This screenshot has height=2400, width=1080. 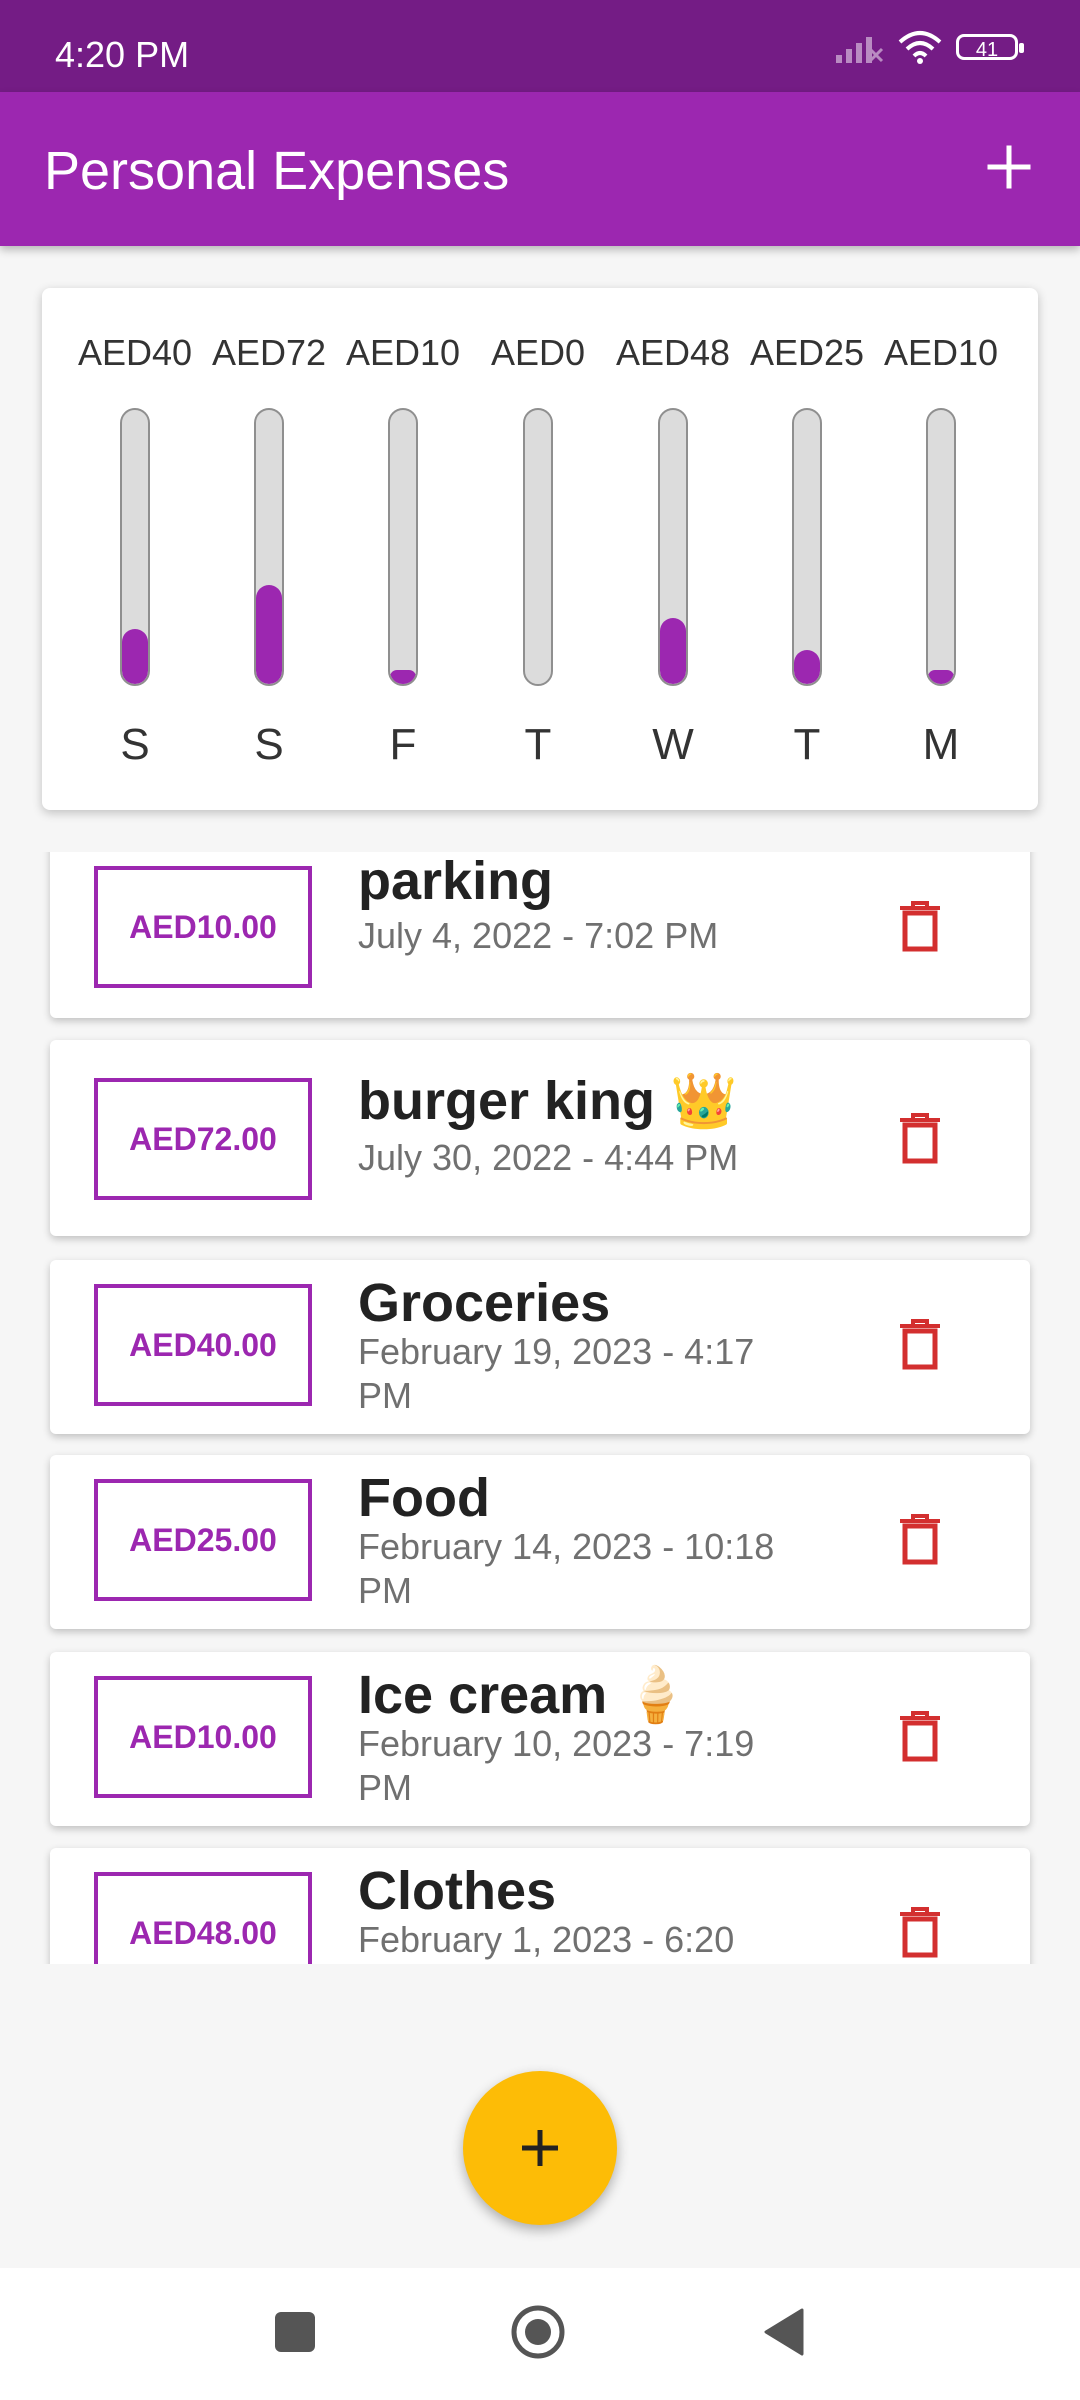 What do you see at coordinates (203, 1540) in the screenshot?
I see `transaction-amount: AED25.00` at bounding box center [203, 1540].